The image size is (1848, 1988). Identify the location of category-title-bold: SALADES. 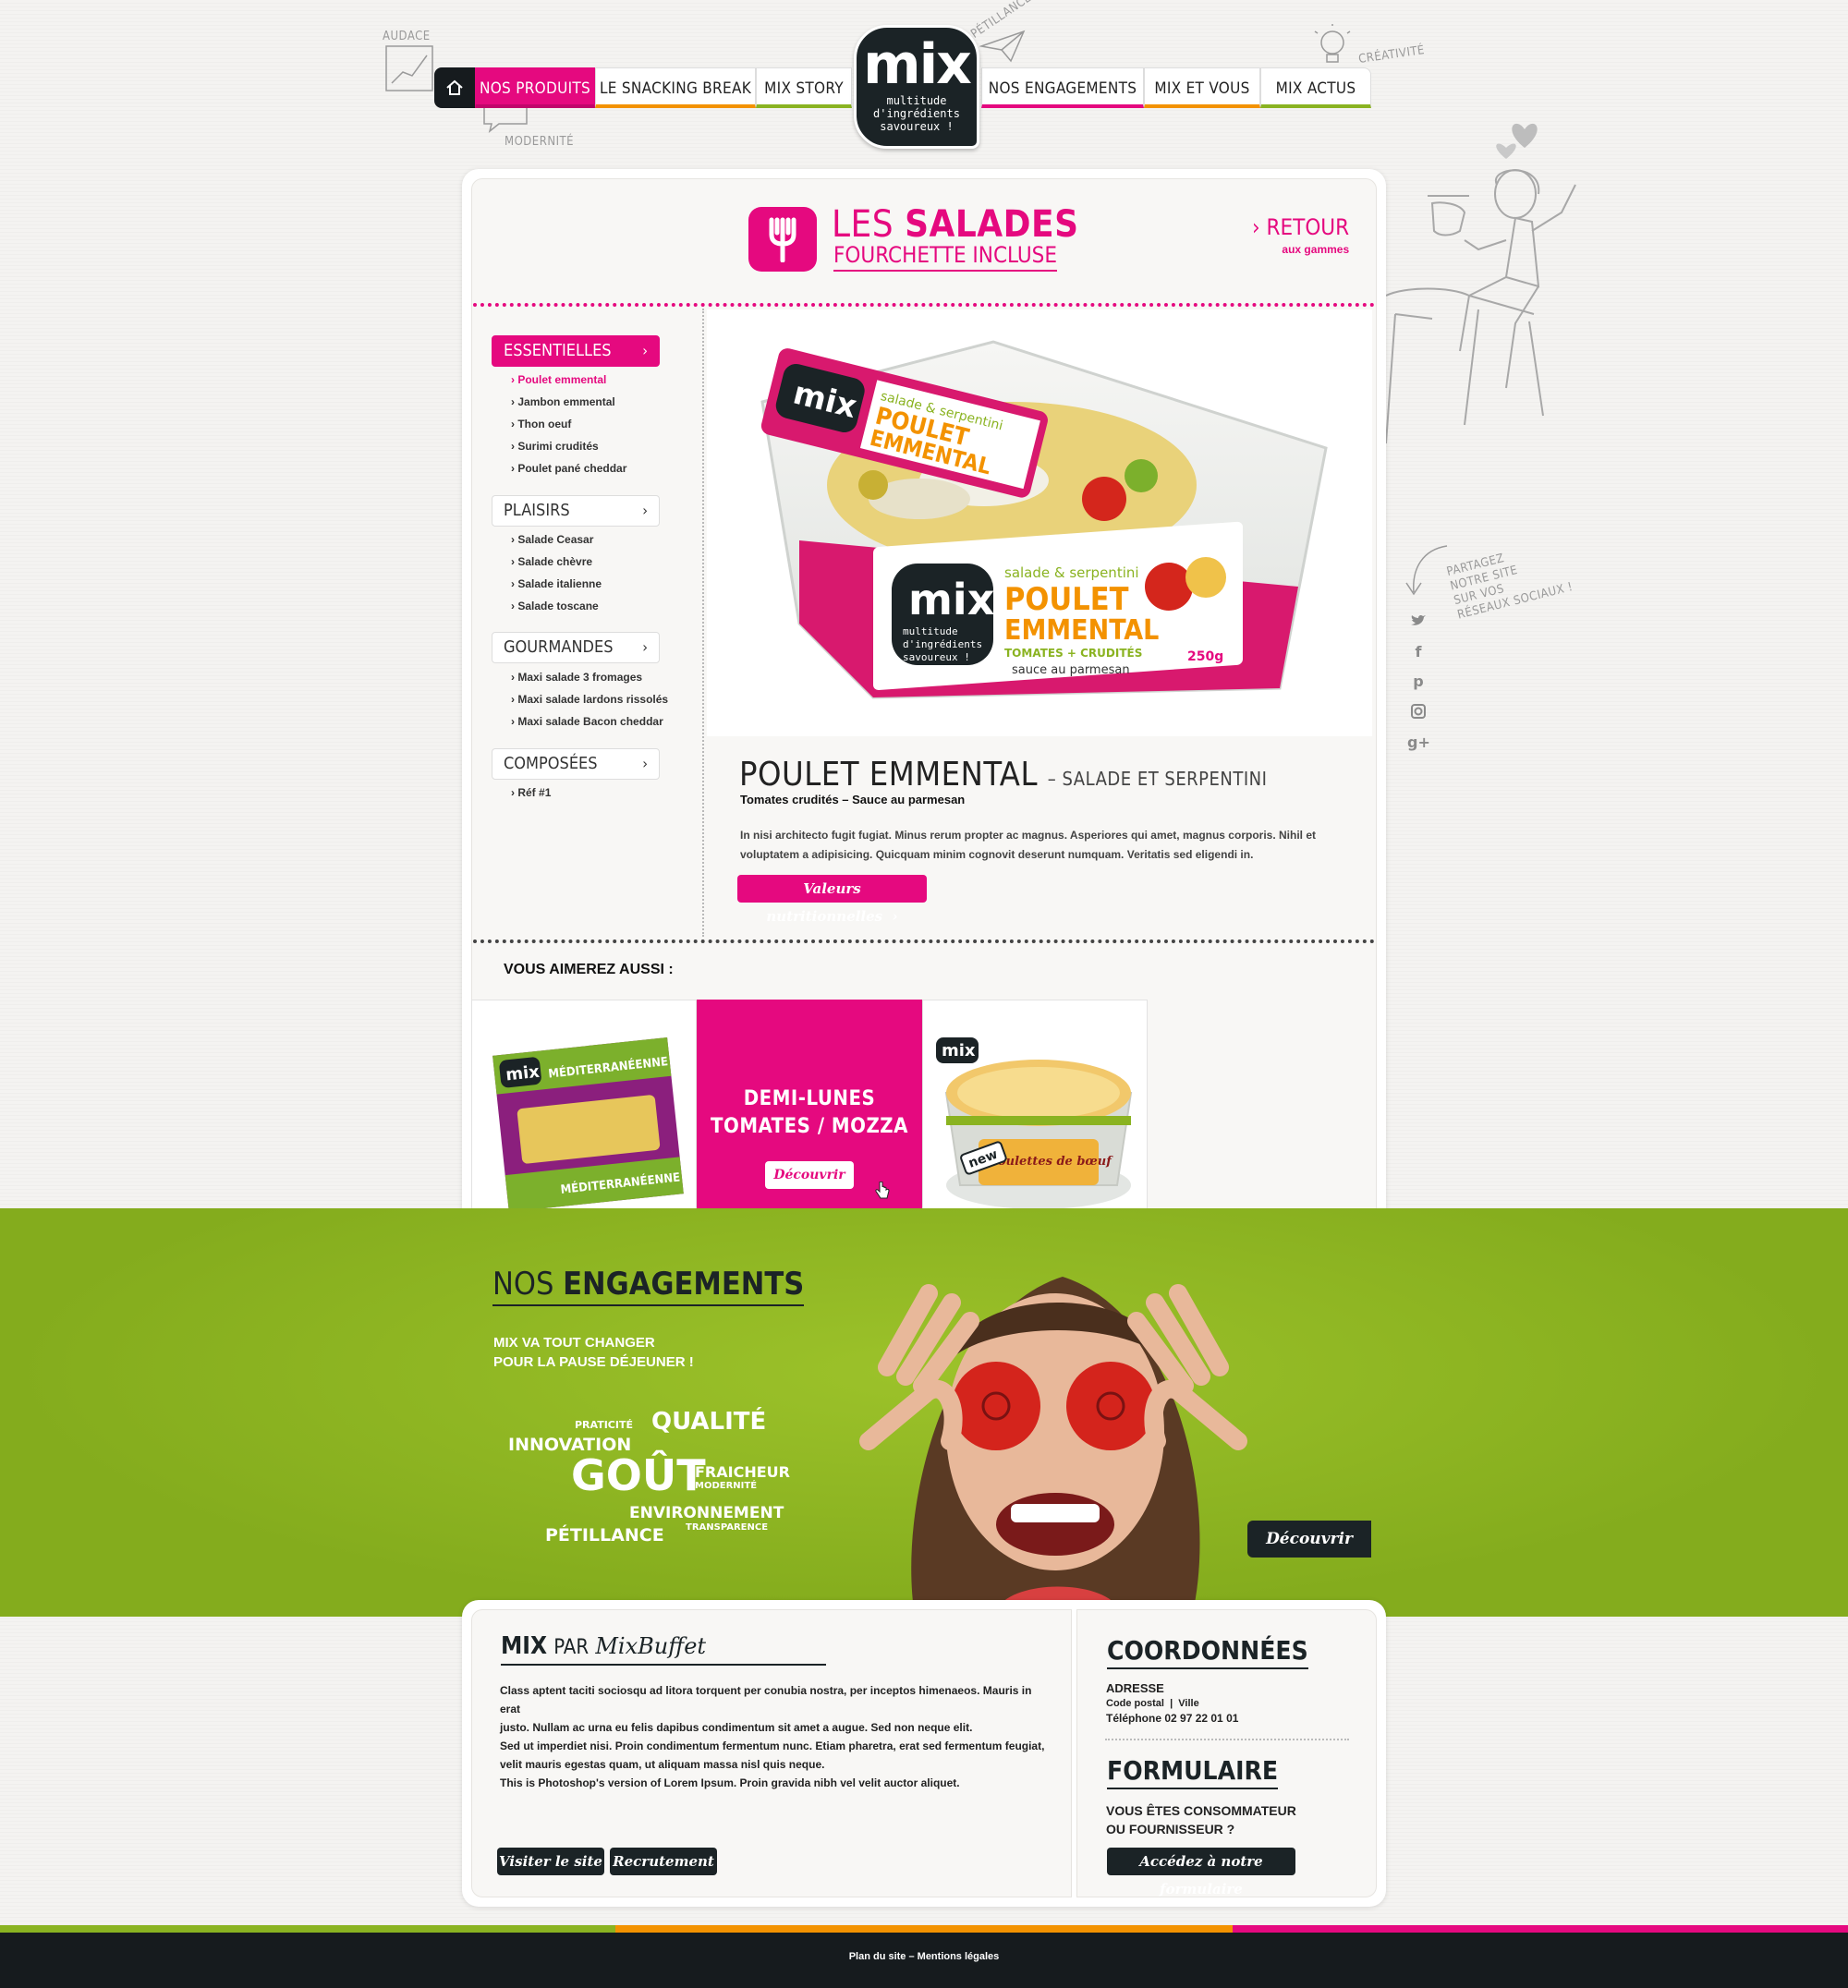
(992, 224).